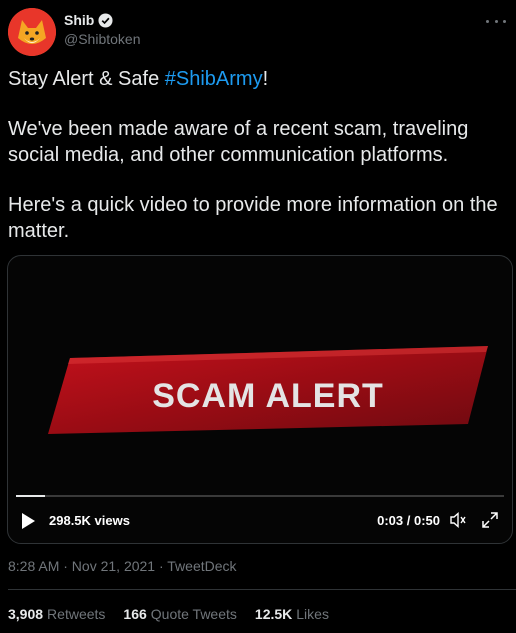 The image size is (516, 633). Describe the element at coordinates (408, 520) in the screenshot. I see `video-time: 0:03 / 0:50` at that location.